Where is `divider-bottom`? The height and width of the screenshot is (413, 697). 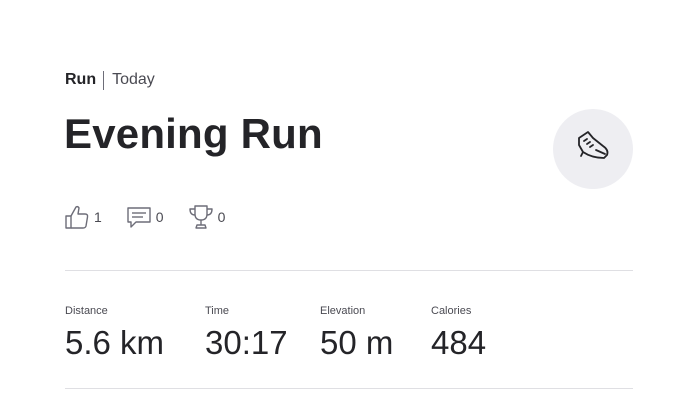
divider-bottom is located at coordinates (349, 388).